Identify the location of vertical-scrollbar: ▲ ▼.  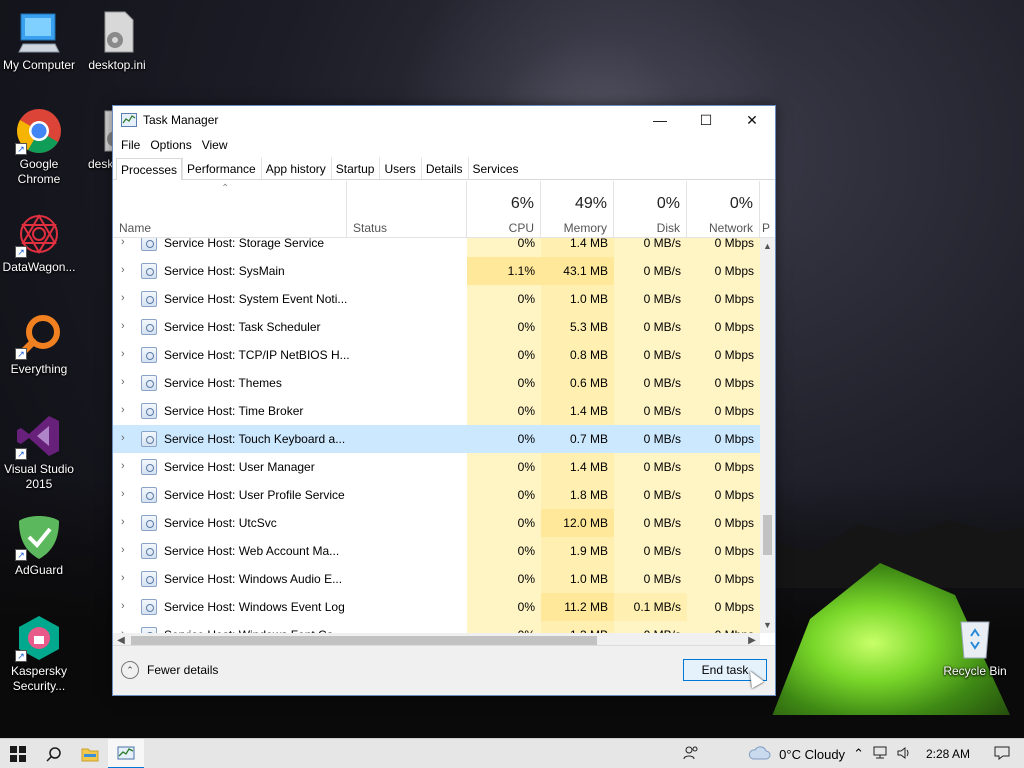
(767, 435).